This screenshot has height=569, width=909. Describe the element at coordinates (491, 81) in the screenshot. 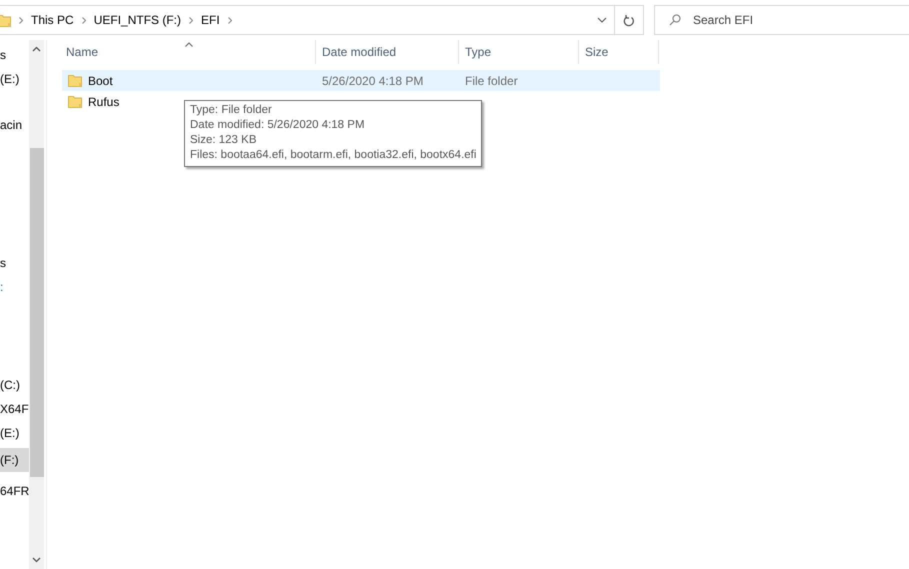

I see `type-cell-text: File folder` at that location.